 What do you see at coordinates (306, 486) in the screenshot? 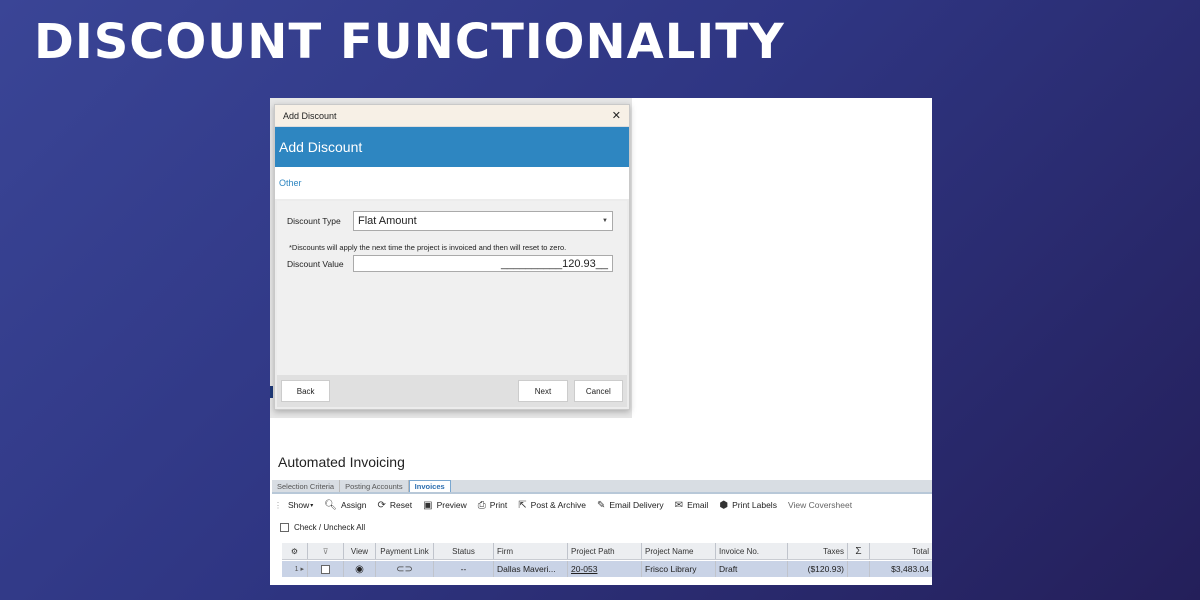
I see `tab-selection-criteria: Selection Criteria` at bounding box center [306, 486].